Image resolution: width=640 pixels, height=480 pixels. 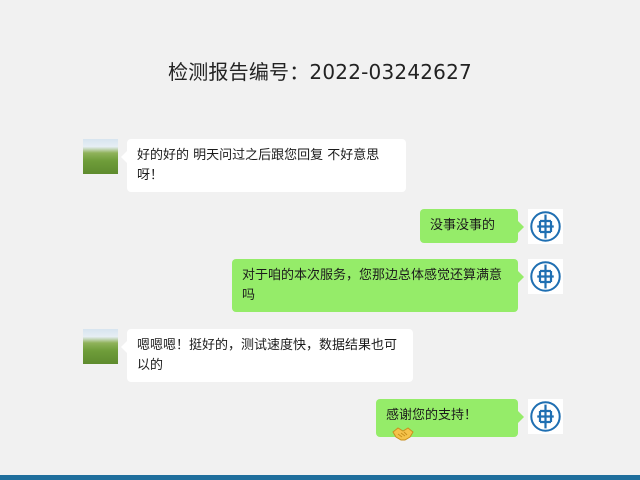 What do you see at coordinates (372, 285) in the screenshot?
I see `message-text: 对于咱的本次服务，您那边总体感觉还算满意吗` at bounding box center [372, 285].